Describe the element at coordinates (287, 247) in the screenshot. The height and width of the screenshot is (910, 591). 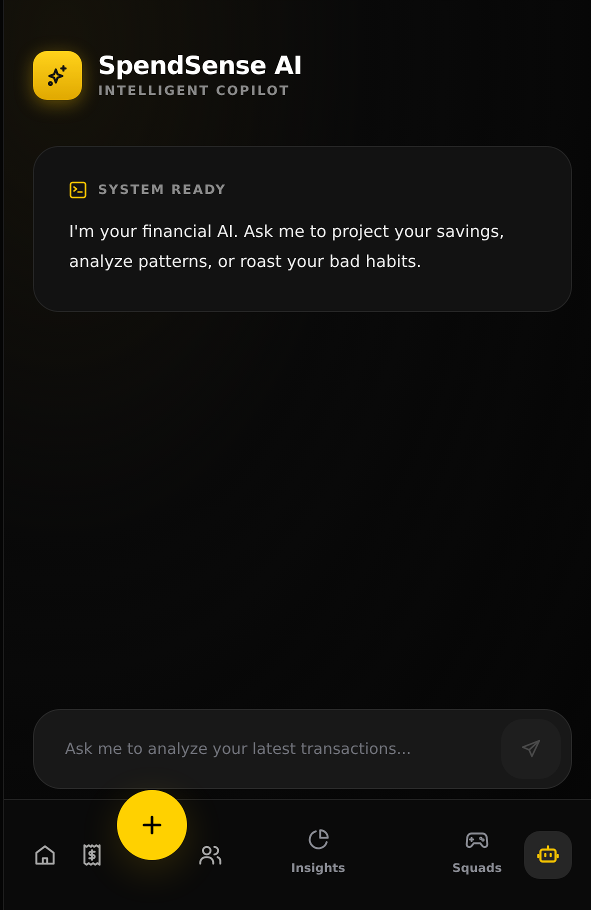
I see `message-text: I'm your financial AI. Ask me to project your savings, analyze patterns, or roast your bad habits.` at that location.